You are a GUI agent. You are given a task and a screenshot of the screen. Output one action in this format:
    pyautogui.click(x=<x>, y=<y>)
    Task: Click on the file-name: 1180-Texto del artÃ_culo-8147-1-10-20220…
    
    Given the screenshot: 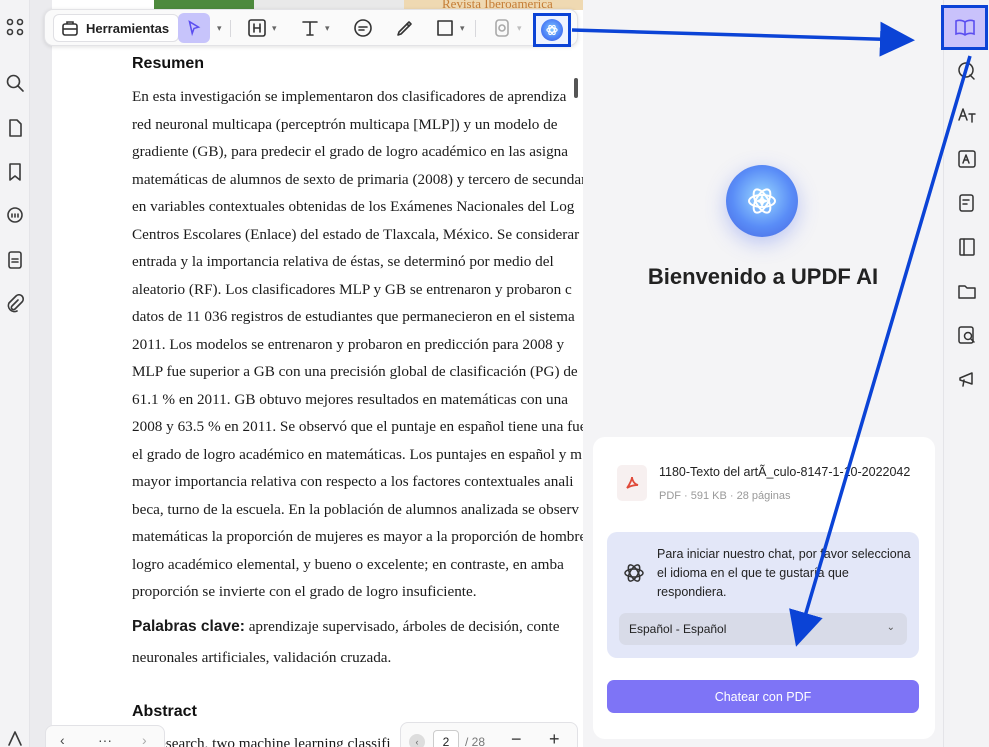 What is the action you would take?
    pyautogui.click(x=785, y=472)
    